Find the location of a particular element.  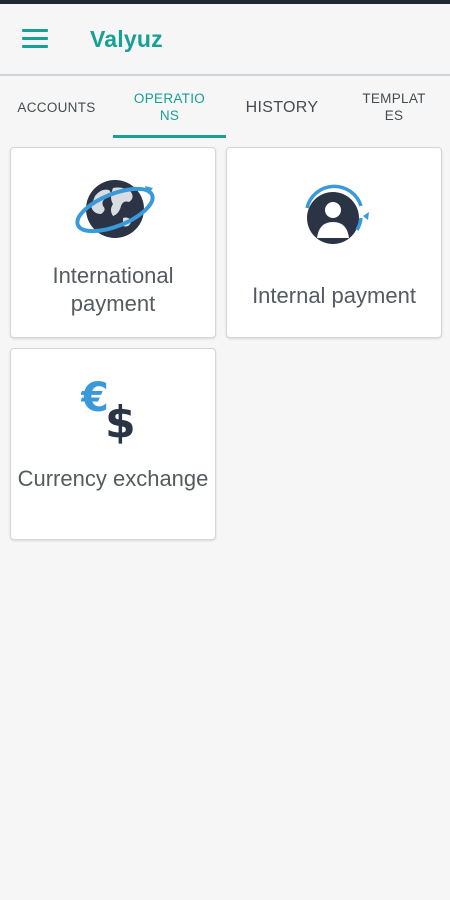

tab-templates: TEMPLATES is located at coordinates (394, 107).